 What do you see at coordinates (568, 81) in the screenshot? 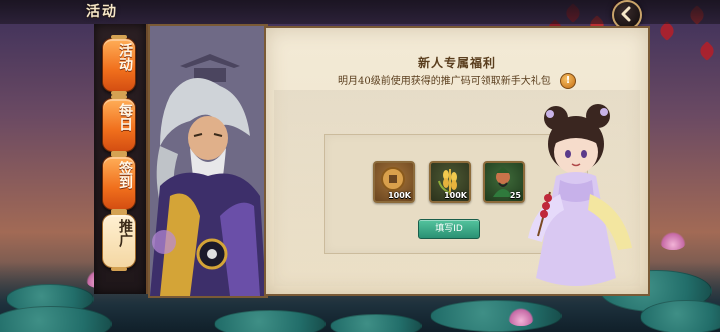
I see `info-icon: !` at bounding box center [568, 81].